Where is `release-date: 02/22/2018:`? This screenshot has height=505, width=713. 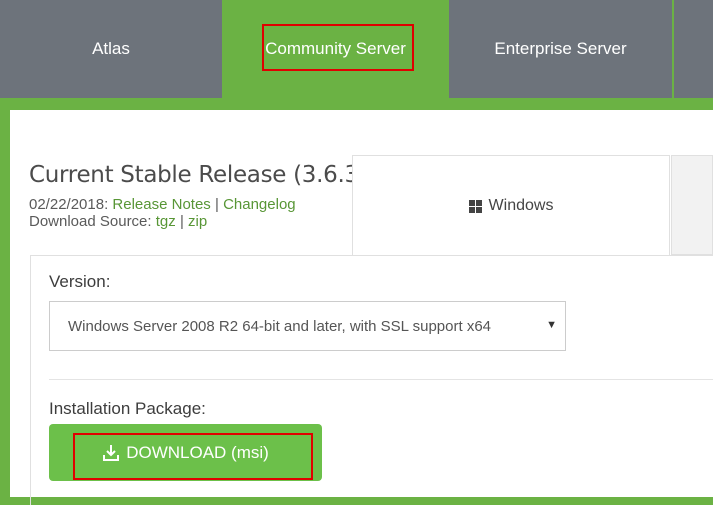
release-date: 02/22/2018: is located at coordinates (69, 204).